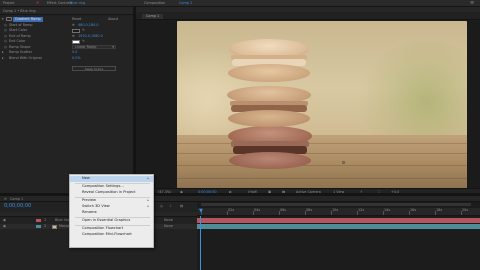 The height and width of the screenshot is (270, 480). What do you see at coordinates (66, 47) in the screenshot?
I see `prop-row-ramp-shape: ◷ Ramp Shape Linear Ramp ▾` at bounding box center [66, 47].